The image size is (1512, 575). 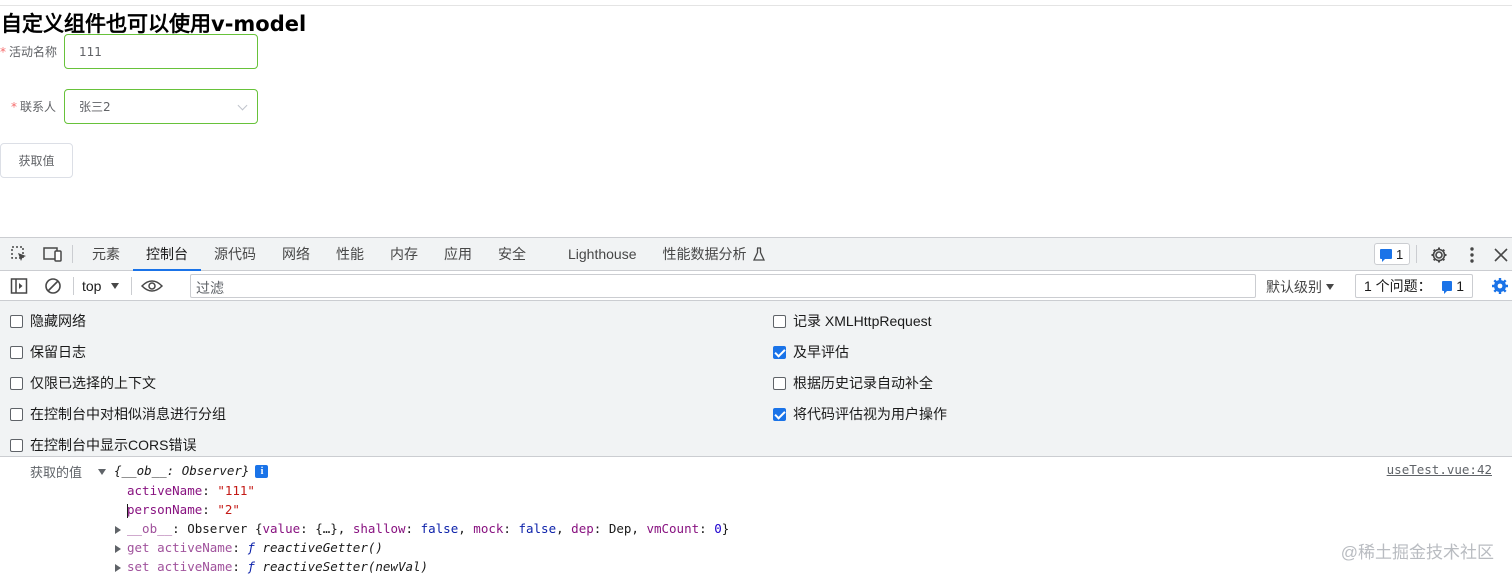 What do you see at coordinates (180, 566) in the screenshot?
I see `property-key: set activeName` at bounding box center [180, 566].